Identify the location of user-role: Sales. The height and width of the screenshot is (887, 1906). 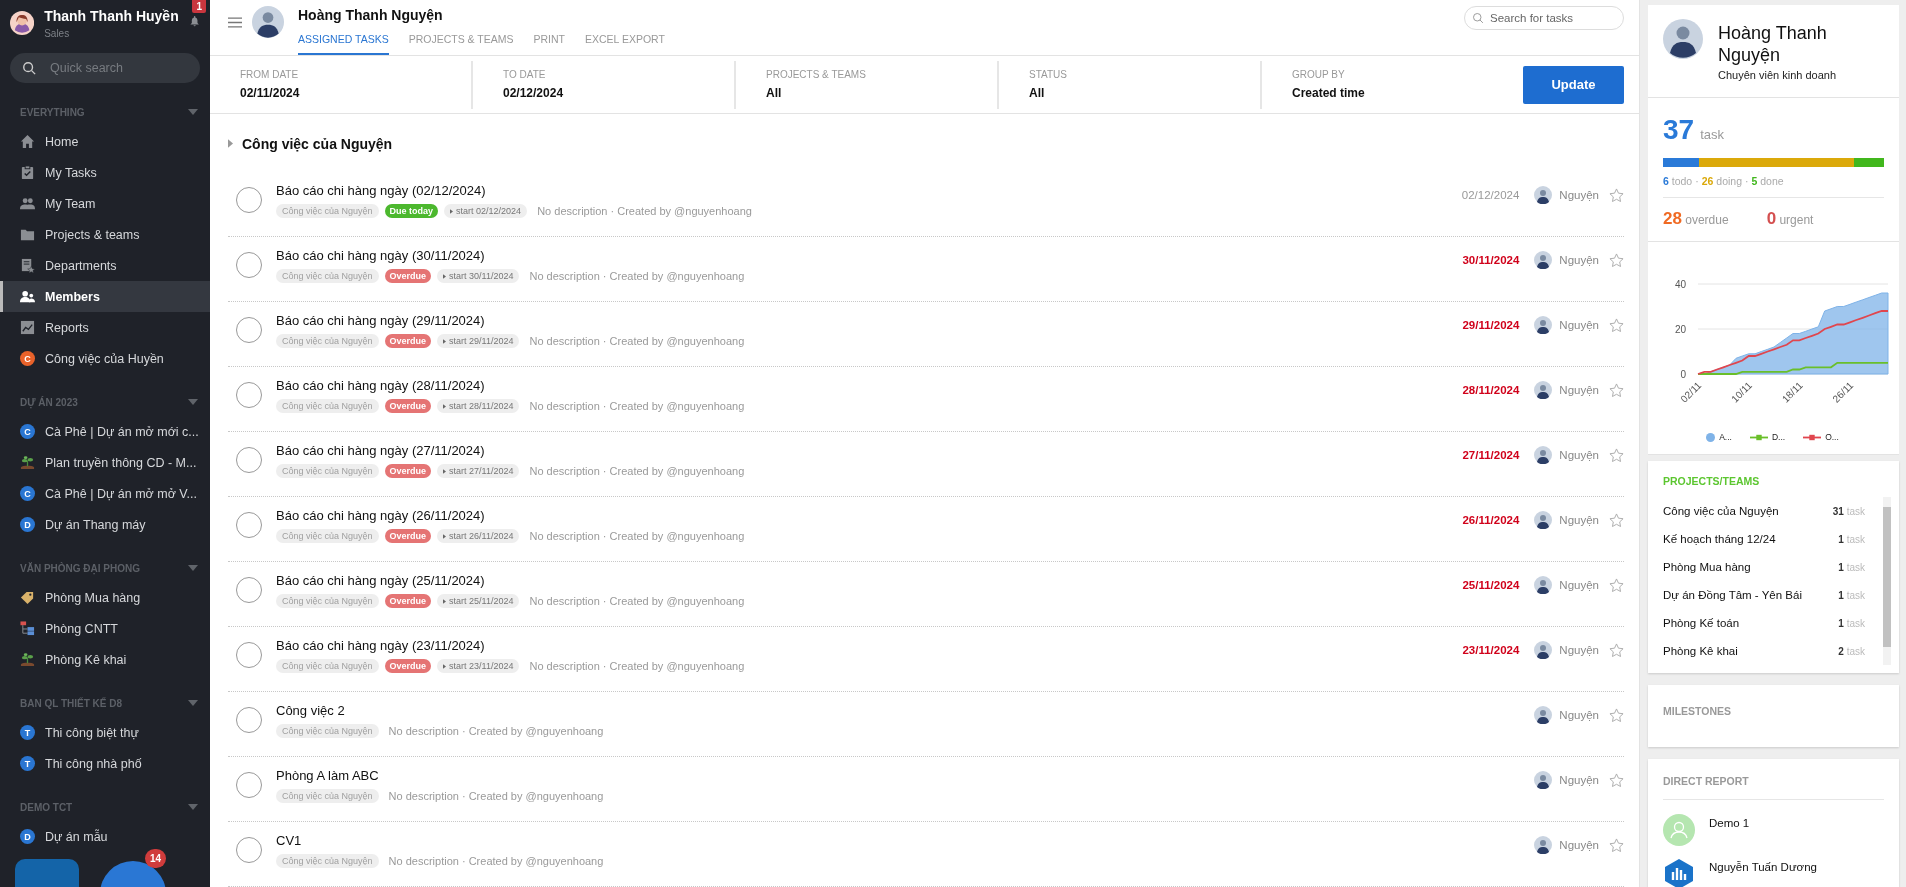
(57, 33).